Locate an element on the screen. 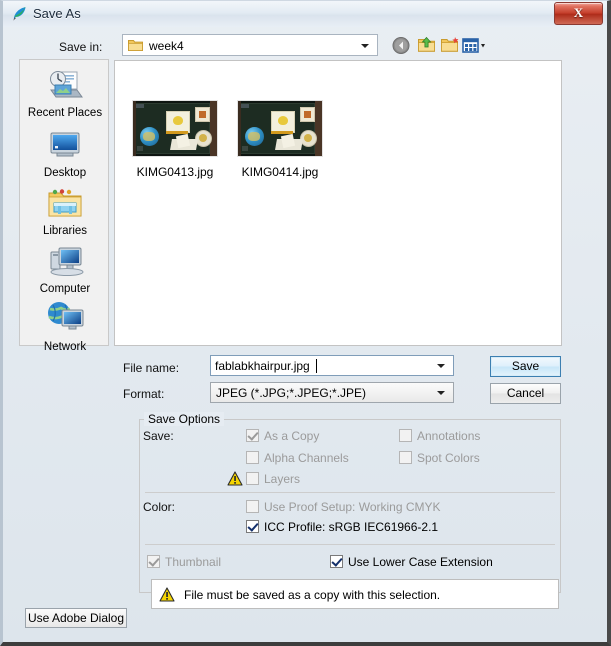 Image resolution: width=611 pixels, height=646 pixels. place-item-recent-places: Recent Places is located at coordinates (65, 93).